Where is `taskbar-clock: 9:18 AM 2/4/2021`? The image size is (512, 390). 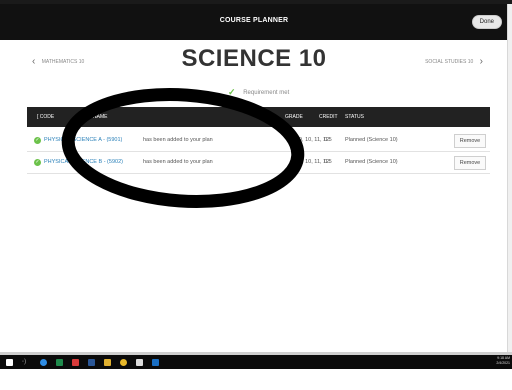 taskbar-clock: 9:18 AM 2/4/2021 is located at coordinates (503, 361).